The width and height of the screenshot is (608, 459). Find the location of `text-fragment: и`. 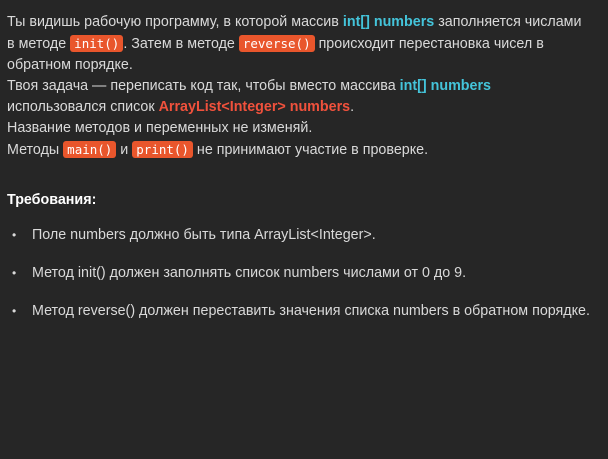

text-fragment: и is located at coordinates (124, 150).